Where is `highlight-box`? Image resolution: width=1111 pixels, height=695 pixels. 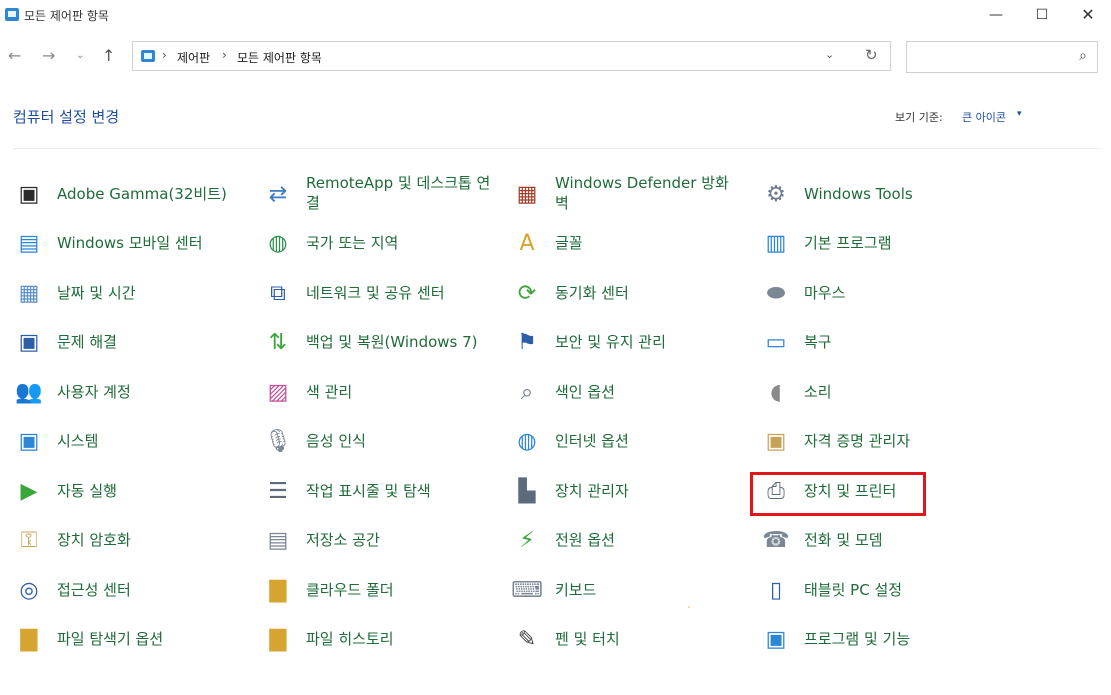
highlight-box is located at coordinates (838, 494).